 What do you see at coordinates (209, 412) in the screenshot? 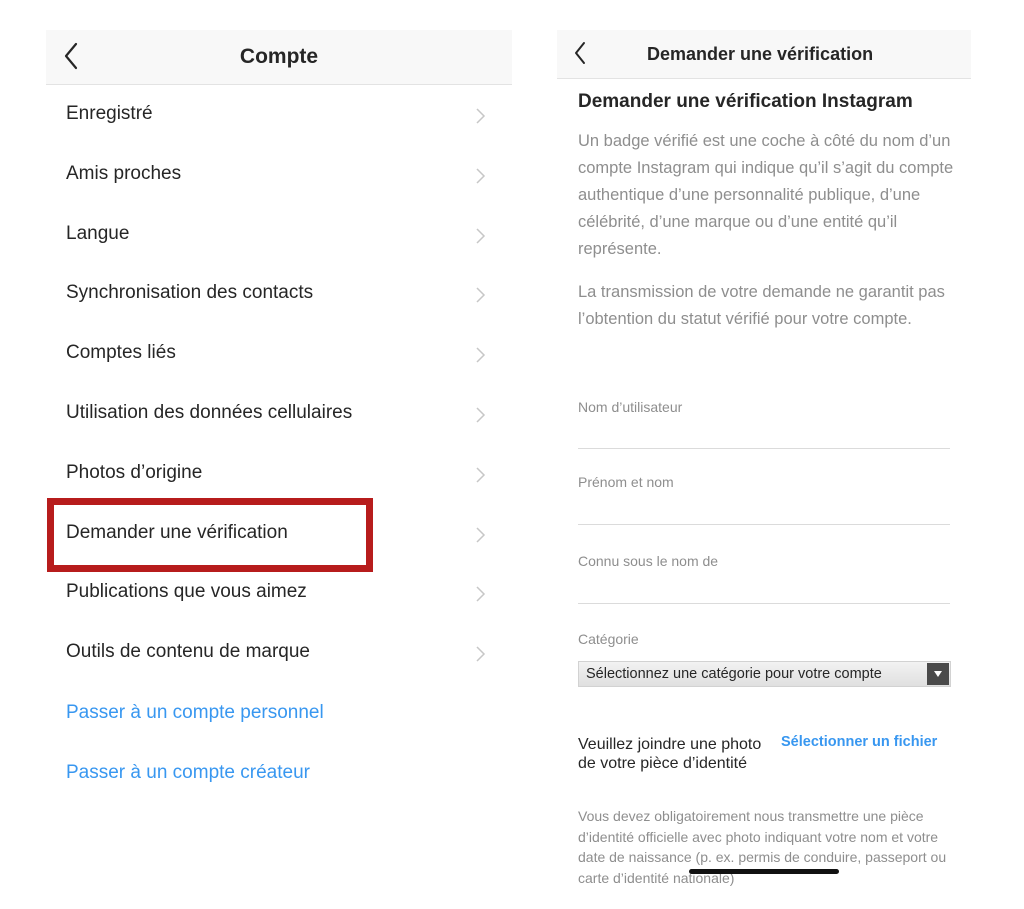
I see `menu-item-label: Utilisation des données cellulaires` at bounding box center [209, 412].